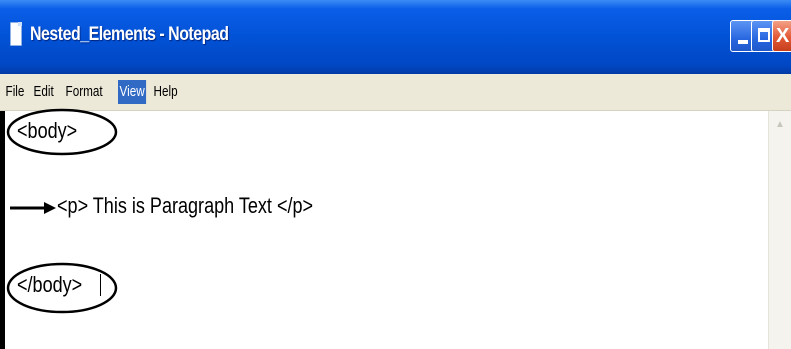 This screenshot has height=349, width=791. I want to click on menu-bar: File Edit Format View Help, so click(395, 92).